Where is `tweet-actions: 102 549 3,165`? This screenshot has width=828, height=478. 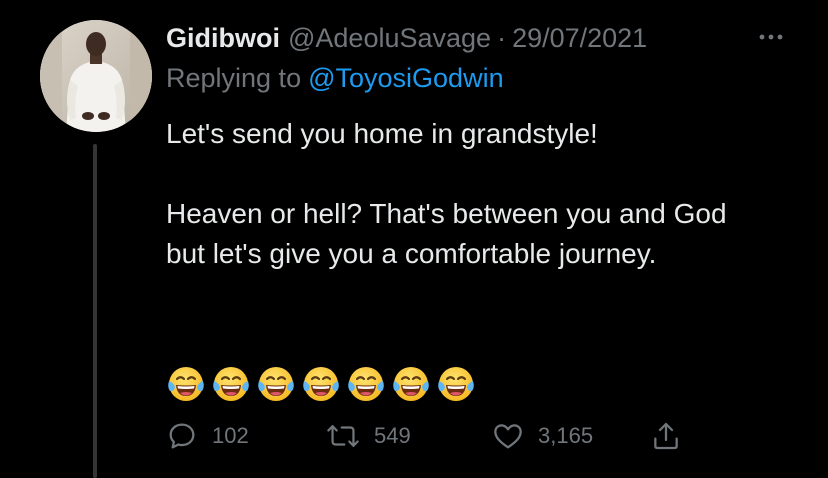 tweet-actions: 102 549 3,165 is located at coordinates (446, 436).